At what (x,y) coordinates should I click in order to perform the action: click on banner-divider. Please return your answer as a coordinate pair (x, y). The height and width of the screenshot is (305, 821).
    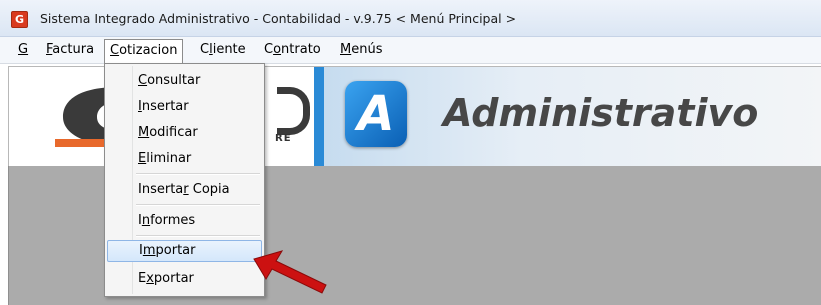
    Looking at the image, I should click on (319, 116).